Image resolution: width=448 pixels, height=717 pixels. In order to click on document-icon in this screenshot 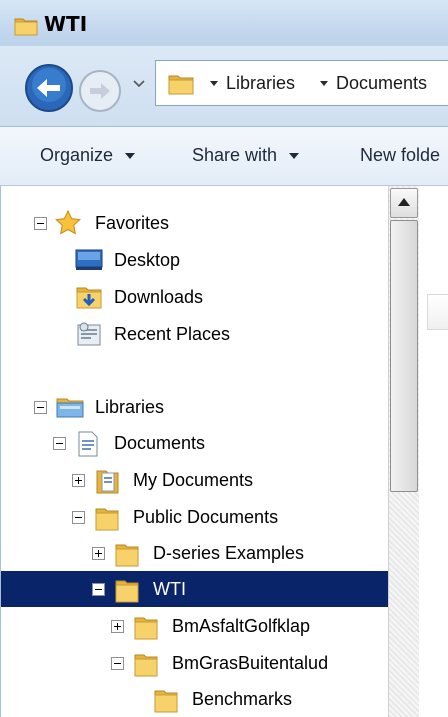, I will do `click(88, 444)`.